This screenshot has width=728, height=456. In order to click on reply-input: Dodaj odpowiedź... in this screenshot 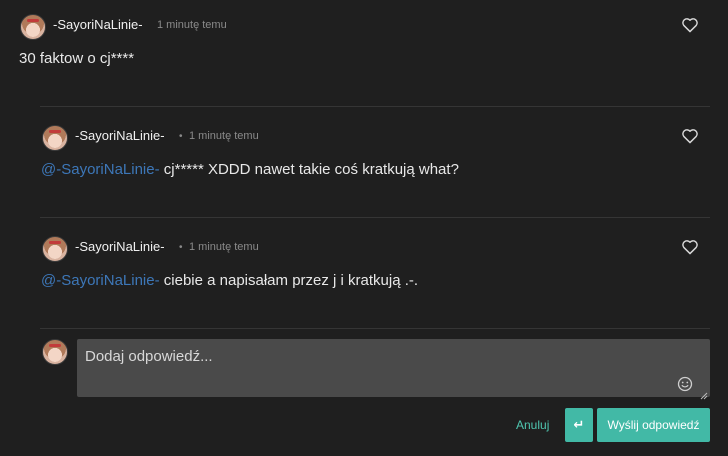, I will do `click(393, 369)`.